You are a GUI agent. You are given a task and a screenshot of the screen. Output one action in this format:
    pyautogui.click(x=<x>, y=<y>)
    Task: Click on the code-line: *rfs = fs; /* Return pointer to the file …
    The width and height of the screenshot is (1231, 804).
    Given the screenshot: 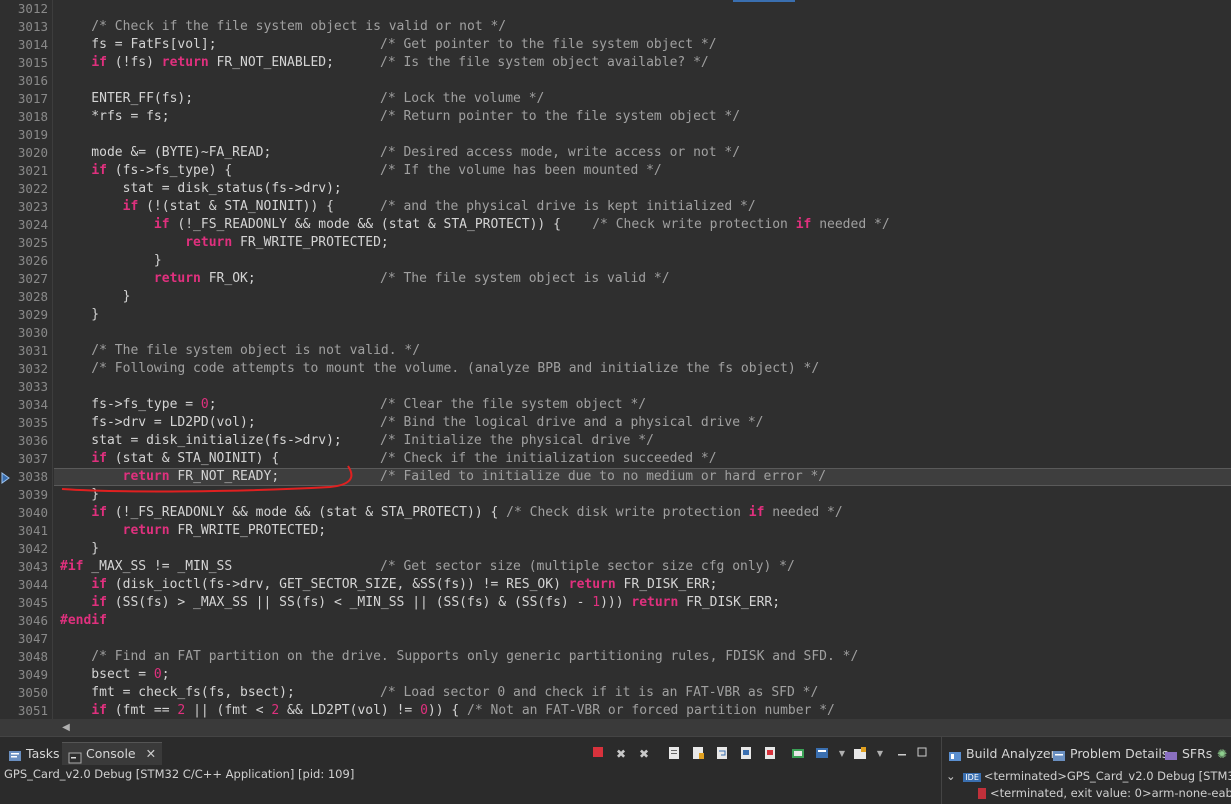 What is the action you would take?
    pyautogui.click(x=642, y=117)
    